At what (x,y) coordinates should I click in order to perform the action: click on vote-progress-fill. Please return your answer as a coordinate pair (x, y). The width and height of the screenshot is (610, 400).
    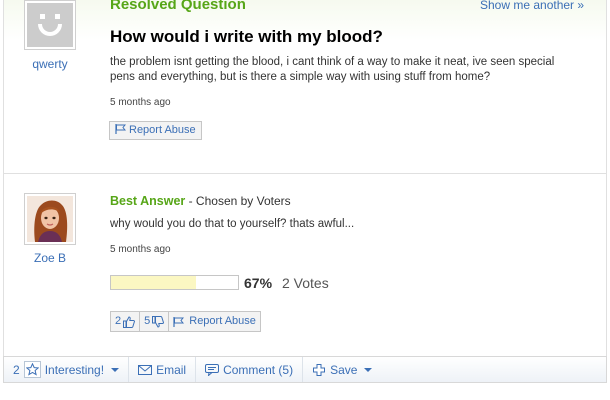
    Looking at the image, I should click on (154, 282).